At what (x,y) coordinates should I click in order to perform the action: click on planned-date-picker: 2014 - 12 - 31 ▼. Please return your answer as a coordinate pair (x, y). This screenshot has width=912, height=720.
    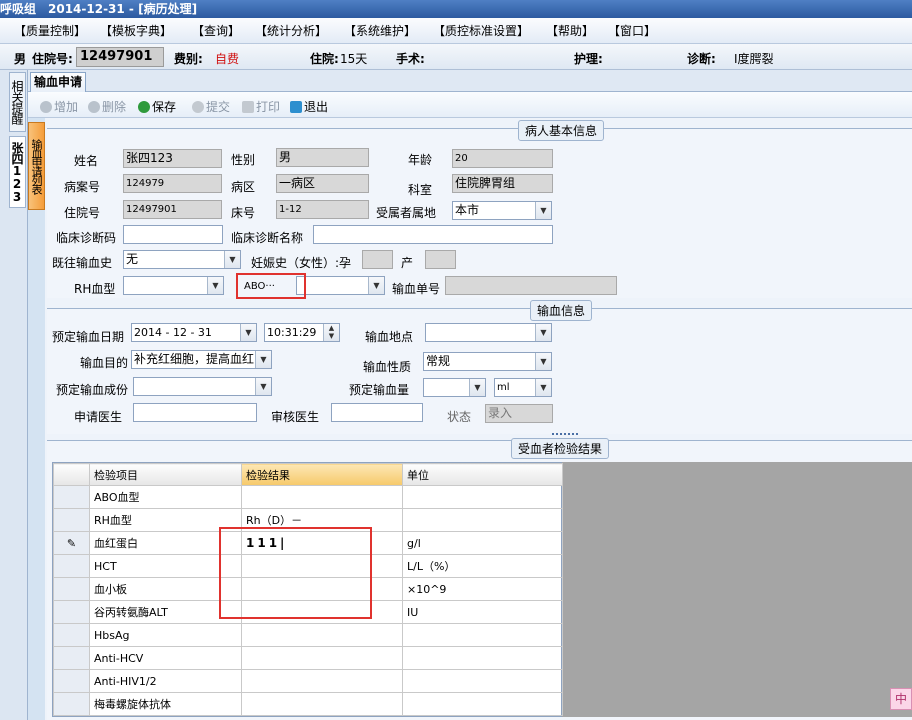
    Looking at the image, I should click on (194, 332).